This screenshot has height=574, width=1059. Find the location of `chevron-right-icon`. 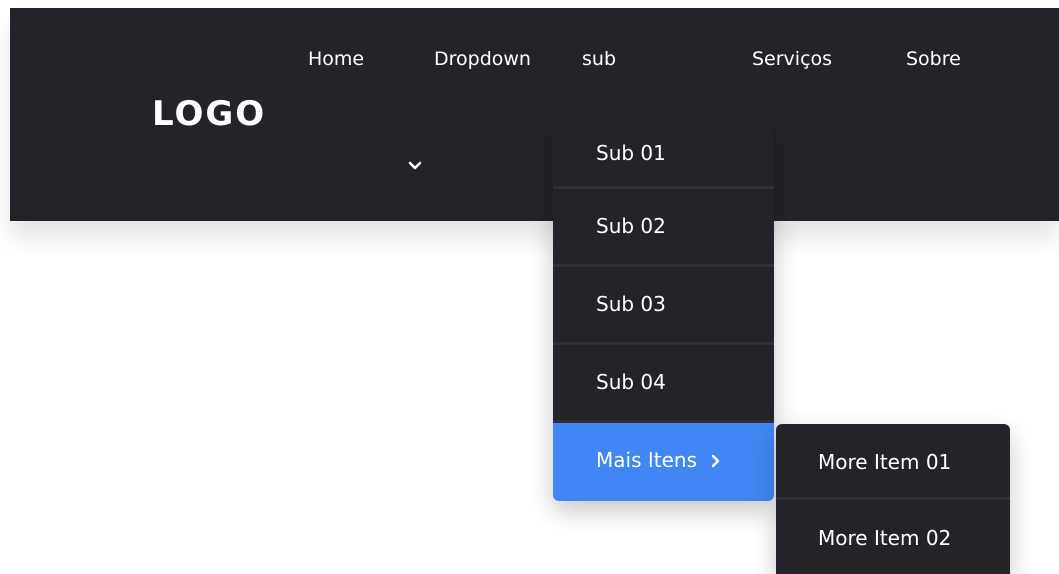

chevron-right-icon is located at coordinates (716, 446).